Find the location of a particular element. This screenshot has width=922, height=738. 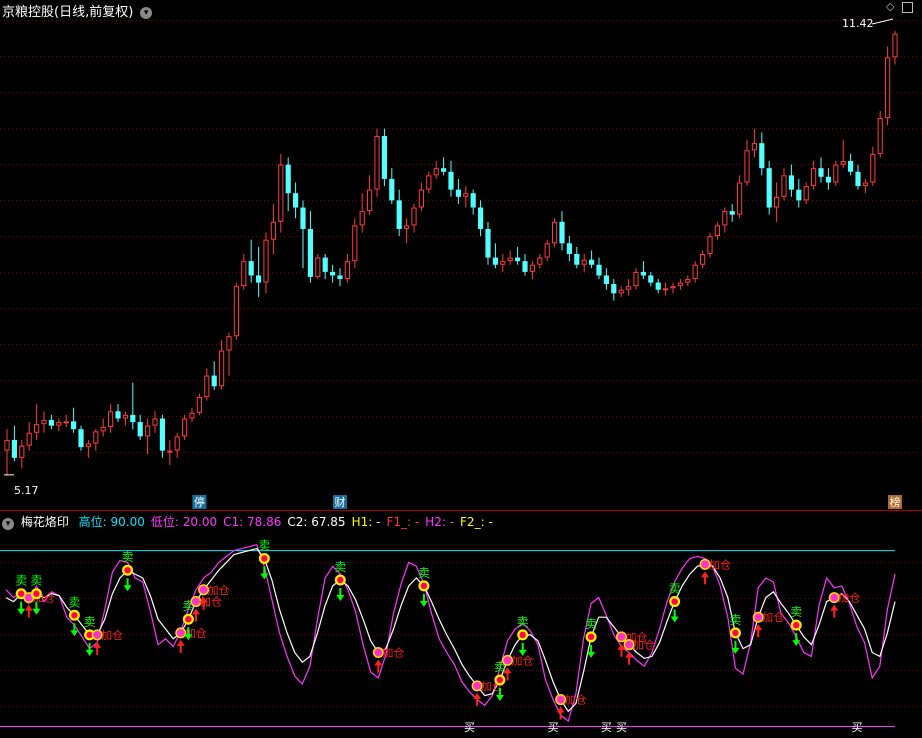

badge-label: 停 is located at coordinates (199, 502).